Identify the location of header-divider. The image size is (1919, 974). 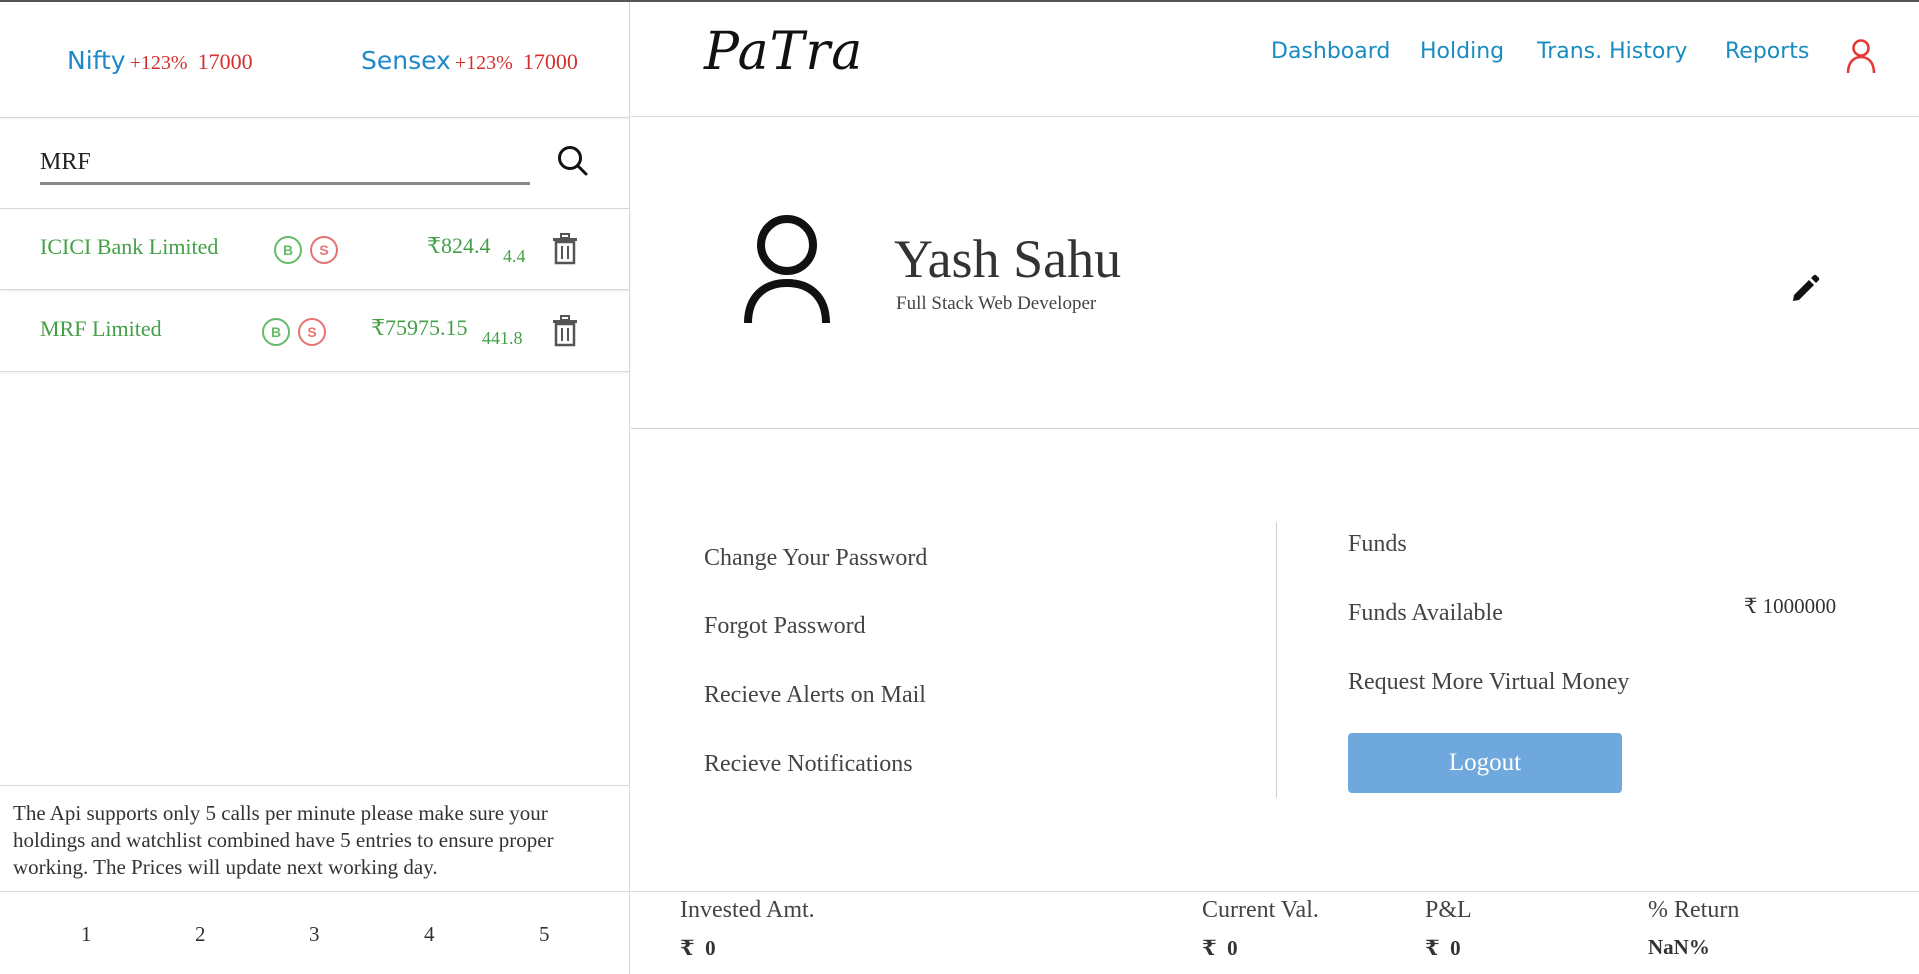
(1275, 116).